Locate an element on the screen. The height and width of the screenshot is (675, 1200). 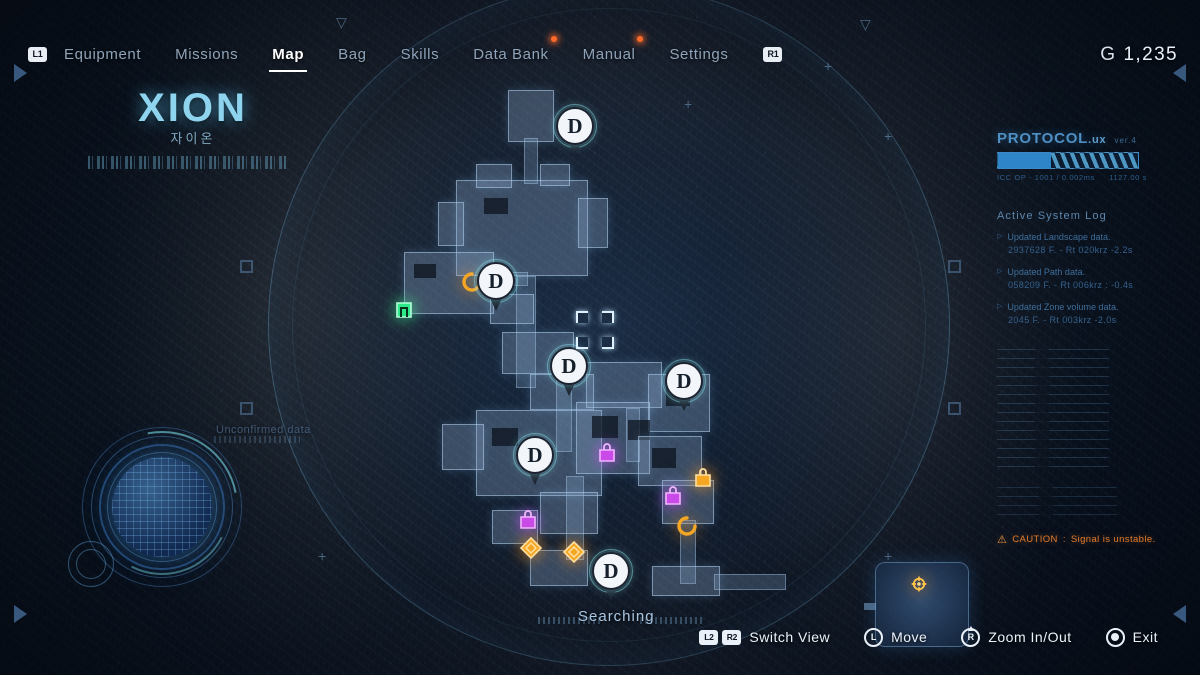
barcode-decoration is located at coordinates (188, 162).